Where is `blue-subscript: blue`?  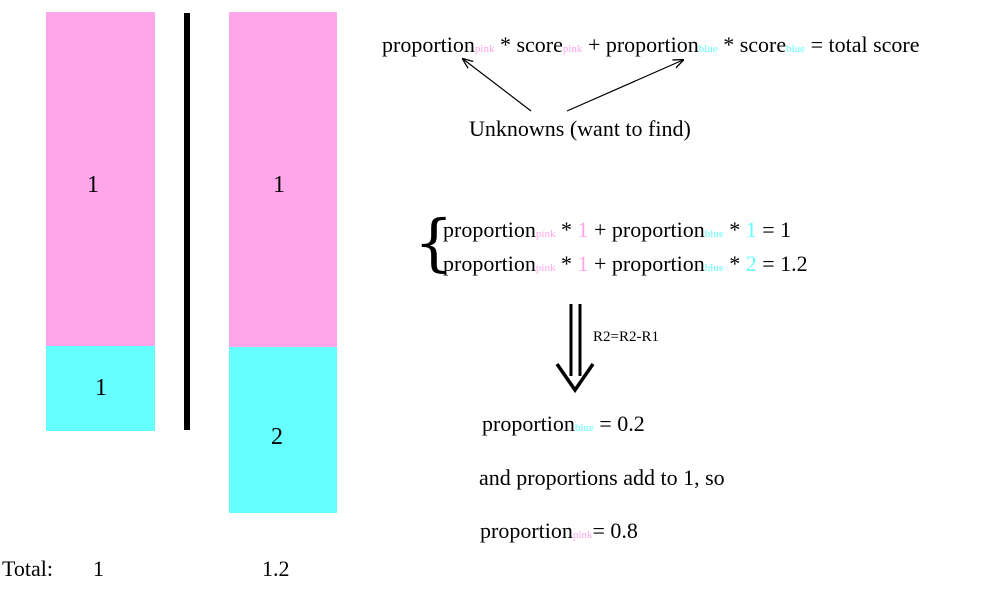 blue-subscript: blue is located at coordinates (584, 428).